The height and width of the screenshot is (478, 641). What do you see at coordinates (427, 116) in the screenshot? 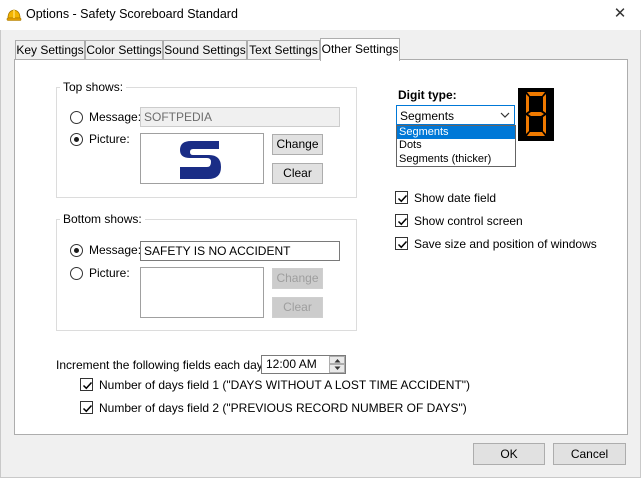
I see `digit-type-selected-value: Segments` at bounding box center [427, 116].